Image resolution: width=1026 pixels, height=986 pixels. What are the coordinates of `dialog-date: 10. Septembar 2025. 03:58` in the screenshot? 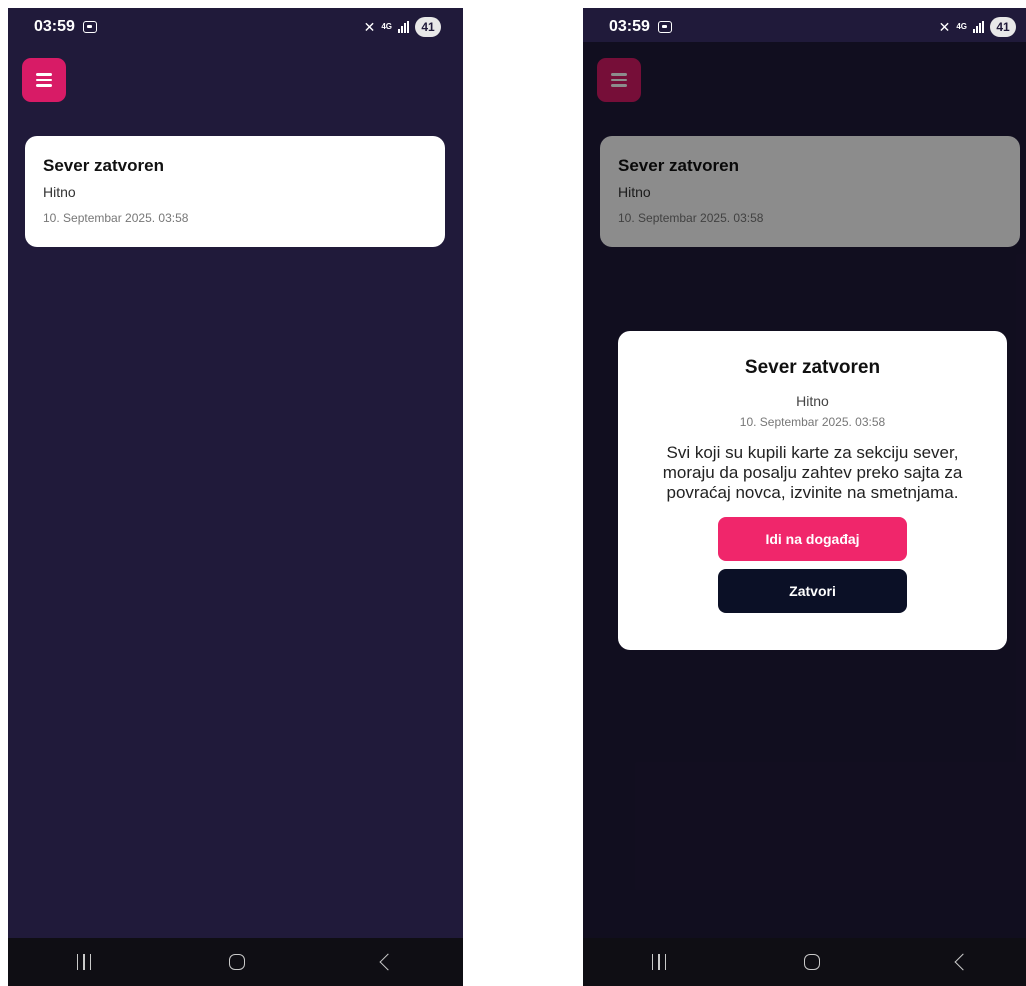 It's located at (812, 422).